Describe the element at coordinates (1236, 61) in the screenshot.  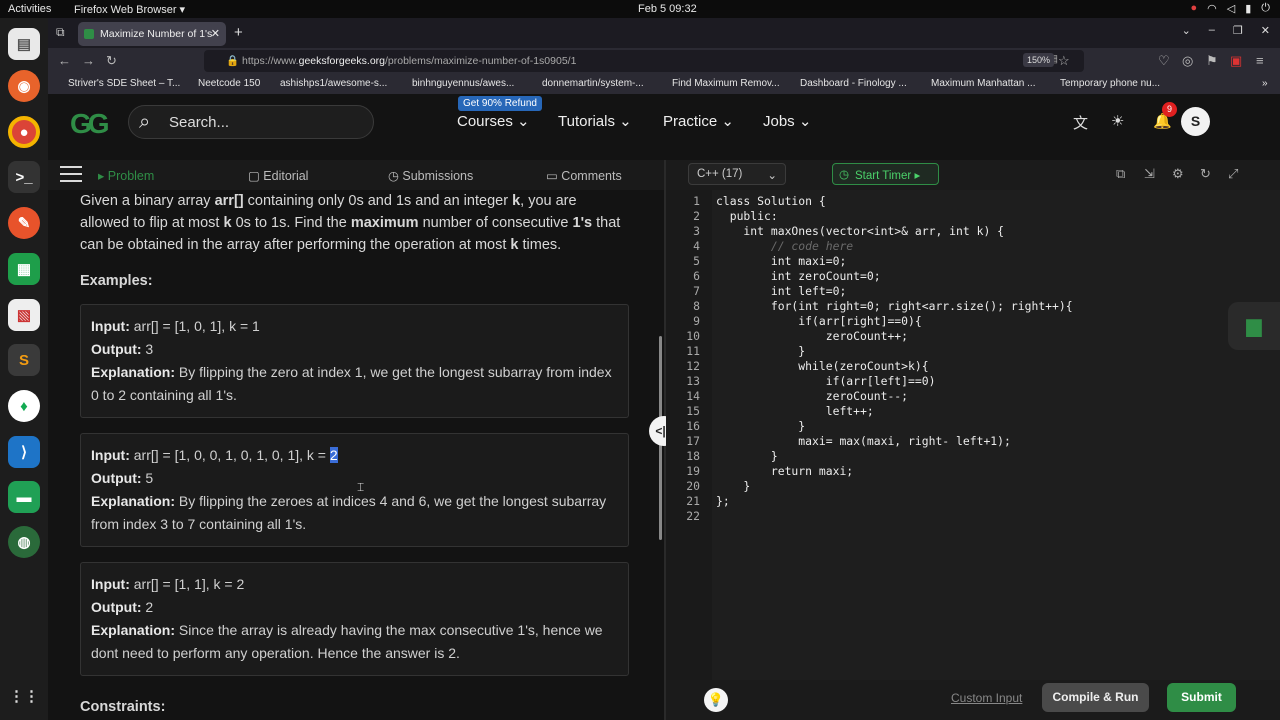
I see `extension-badge-icon: ▣` at that location.